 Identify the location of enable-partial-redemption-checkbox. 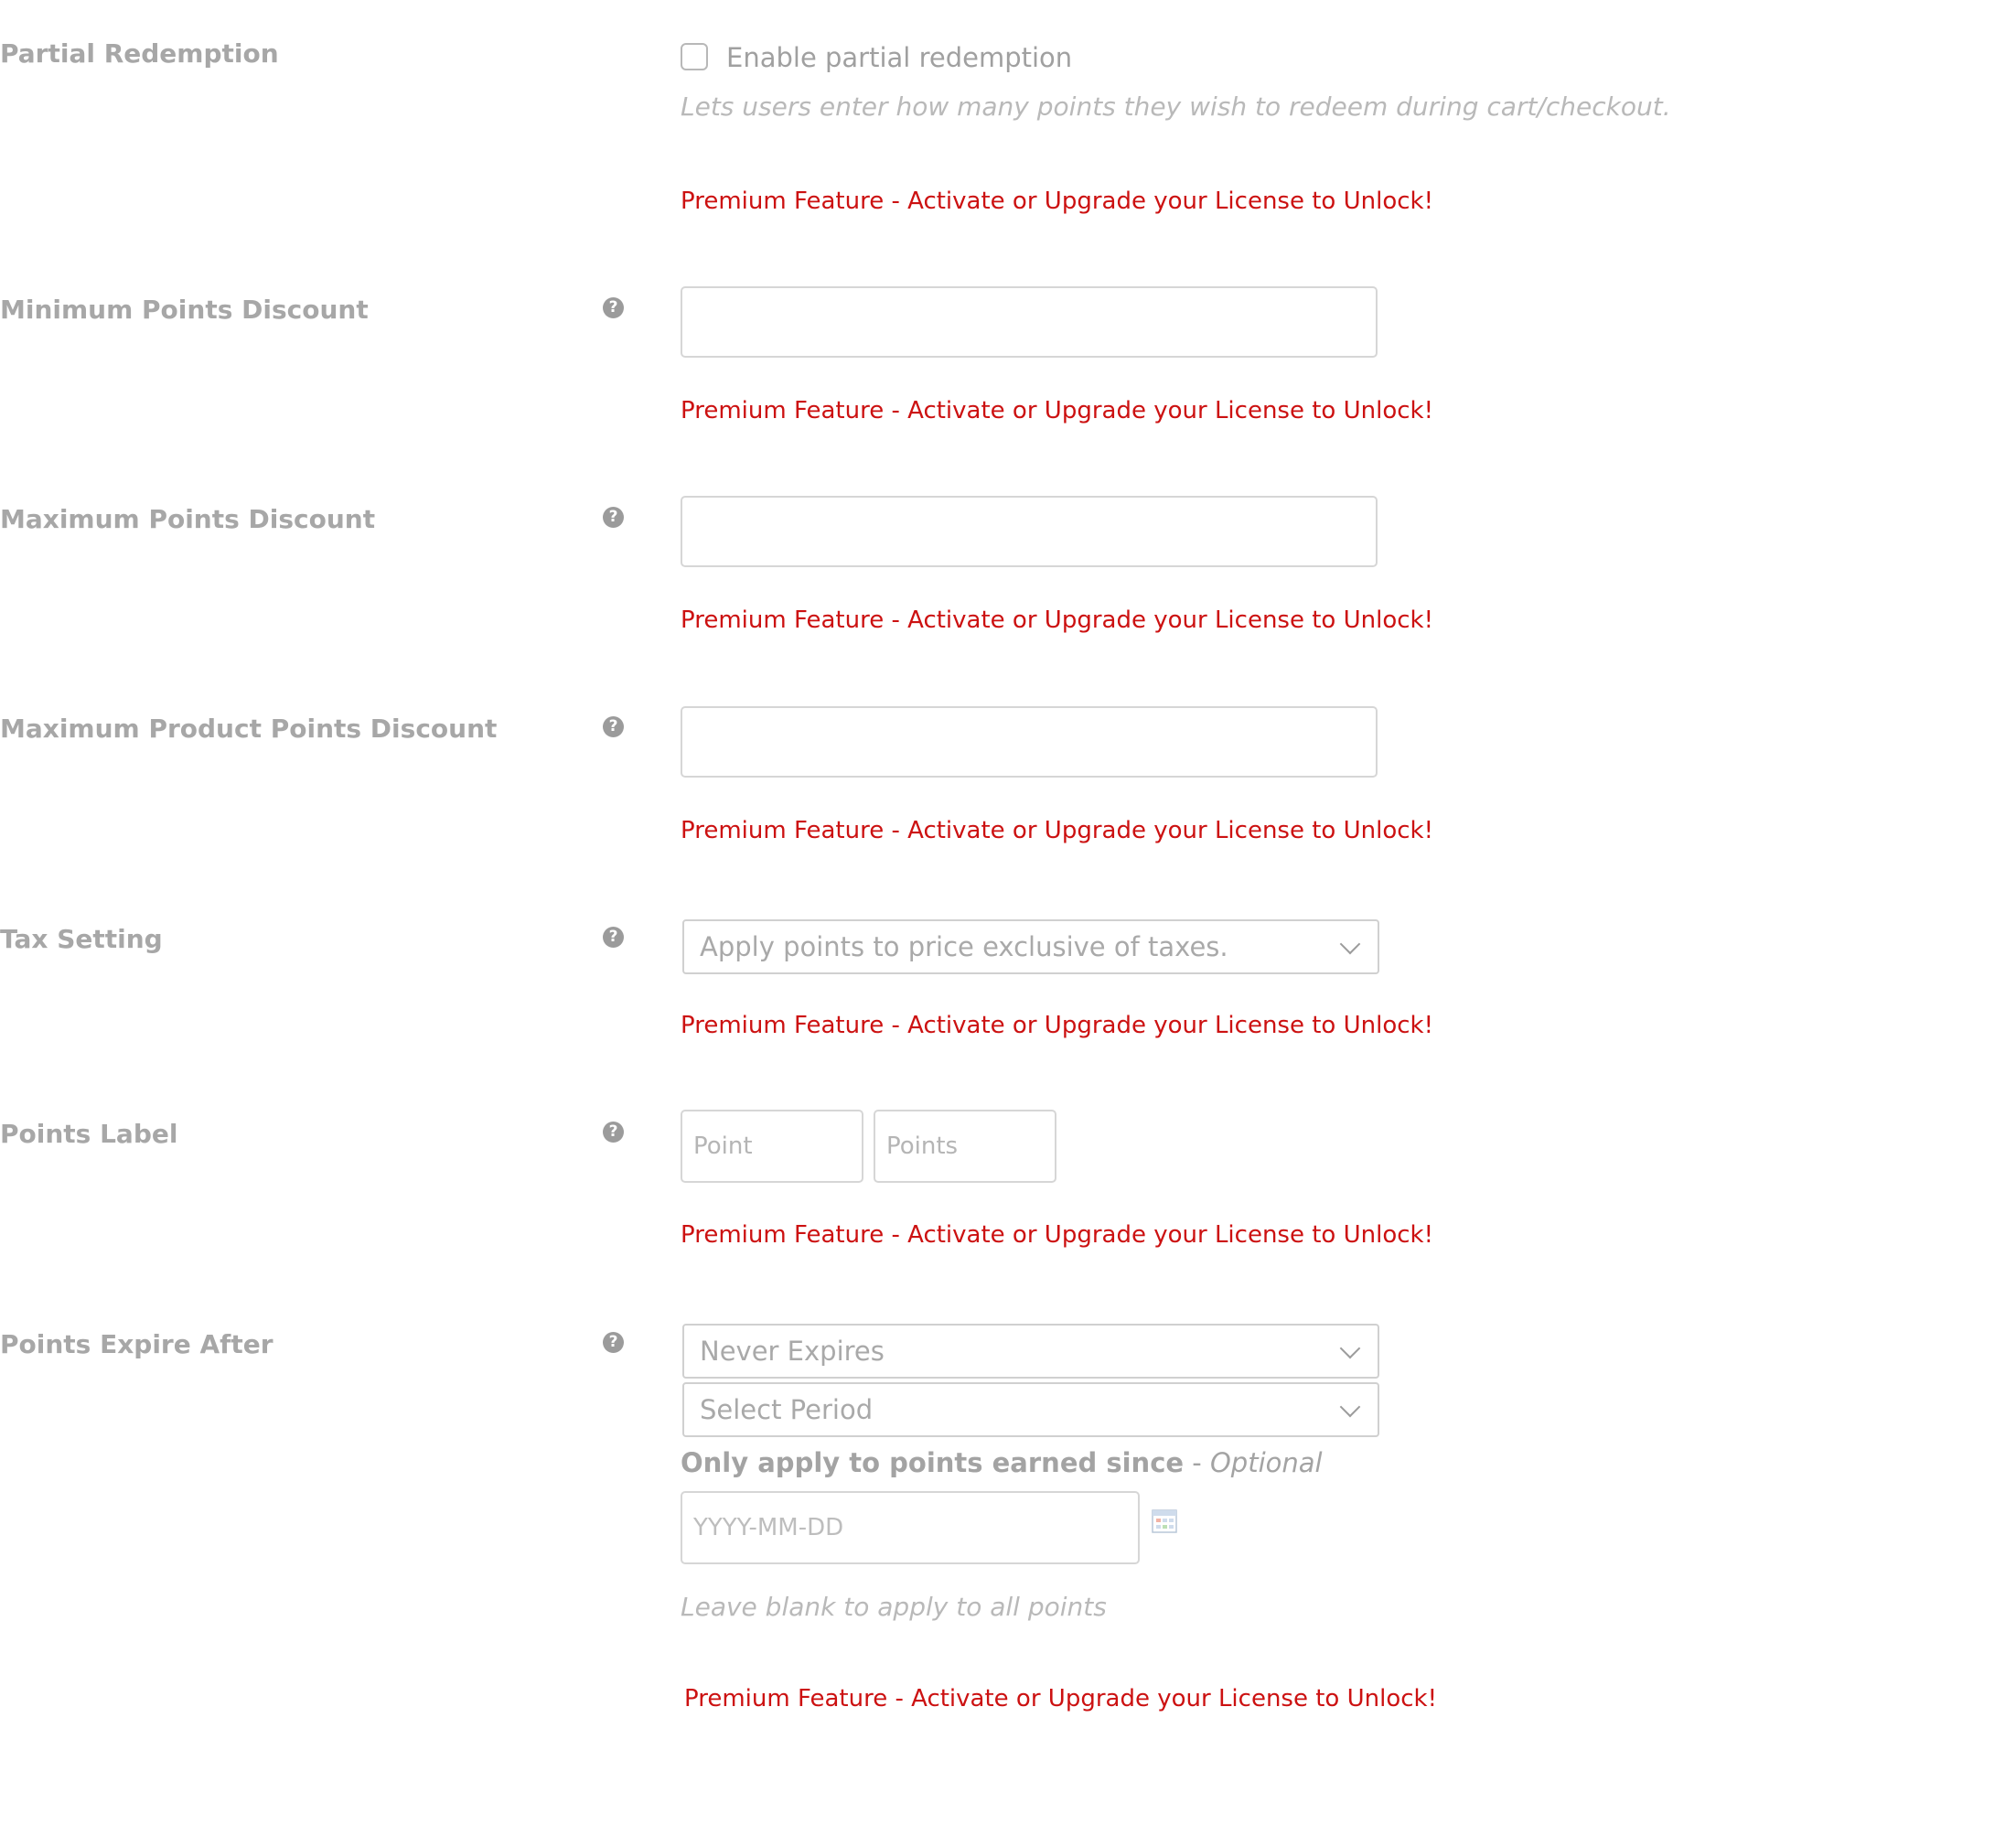
(694, 56).